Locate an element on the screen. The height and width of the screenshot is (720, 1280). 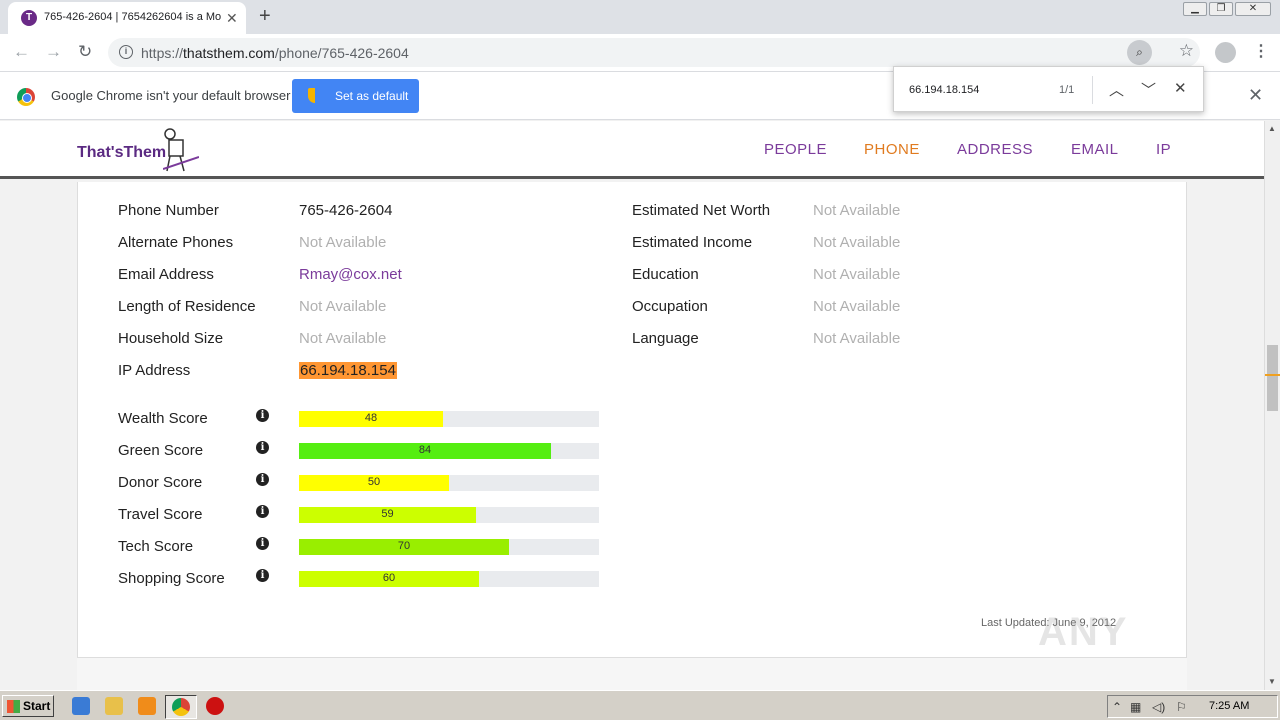
email-link: Rmay@cox.net is located at coordinates (350, 274).